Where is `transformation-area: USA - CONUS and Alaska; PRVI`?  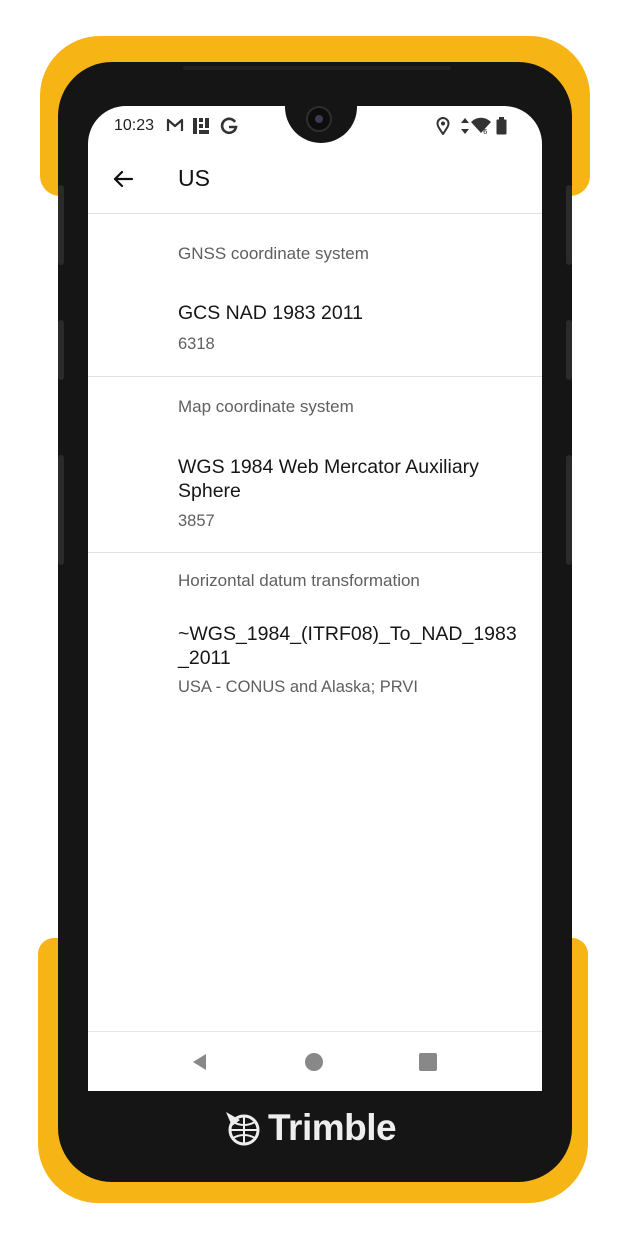 transformation-area: USA - CONUS and Alaska; PRVI is located at coordinates (298, 687).